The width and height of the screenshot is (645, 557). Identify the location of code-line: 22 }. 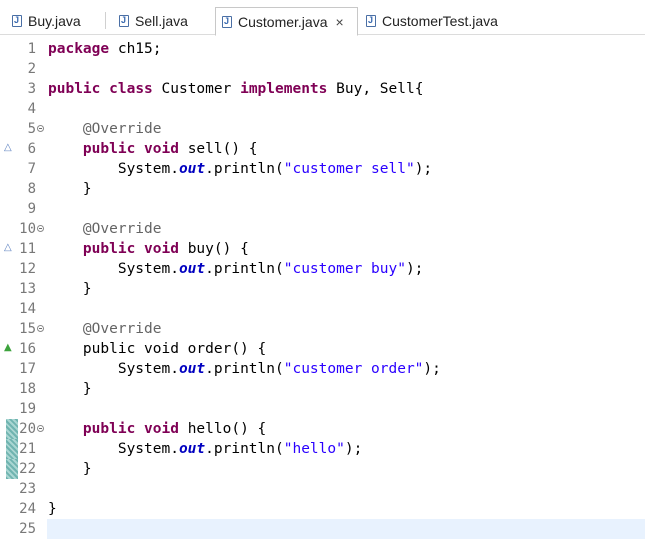
(322, 469).